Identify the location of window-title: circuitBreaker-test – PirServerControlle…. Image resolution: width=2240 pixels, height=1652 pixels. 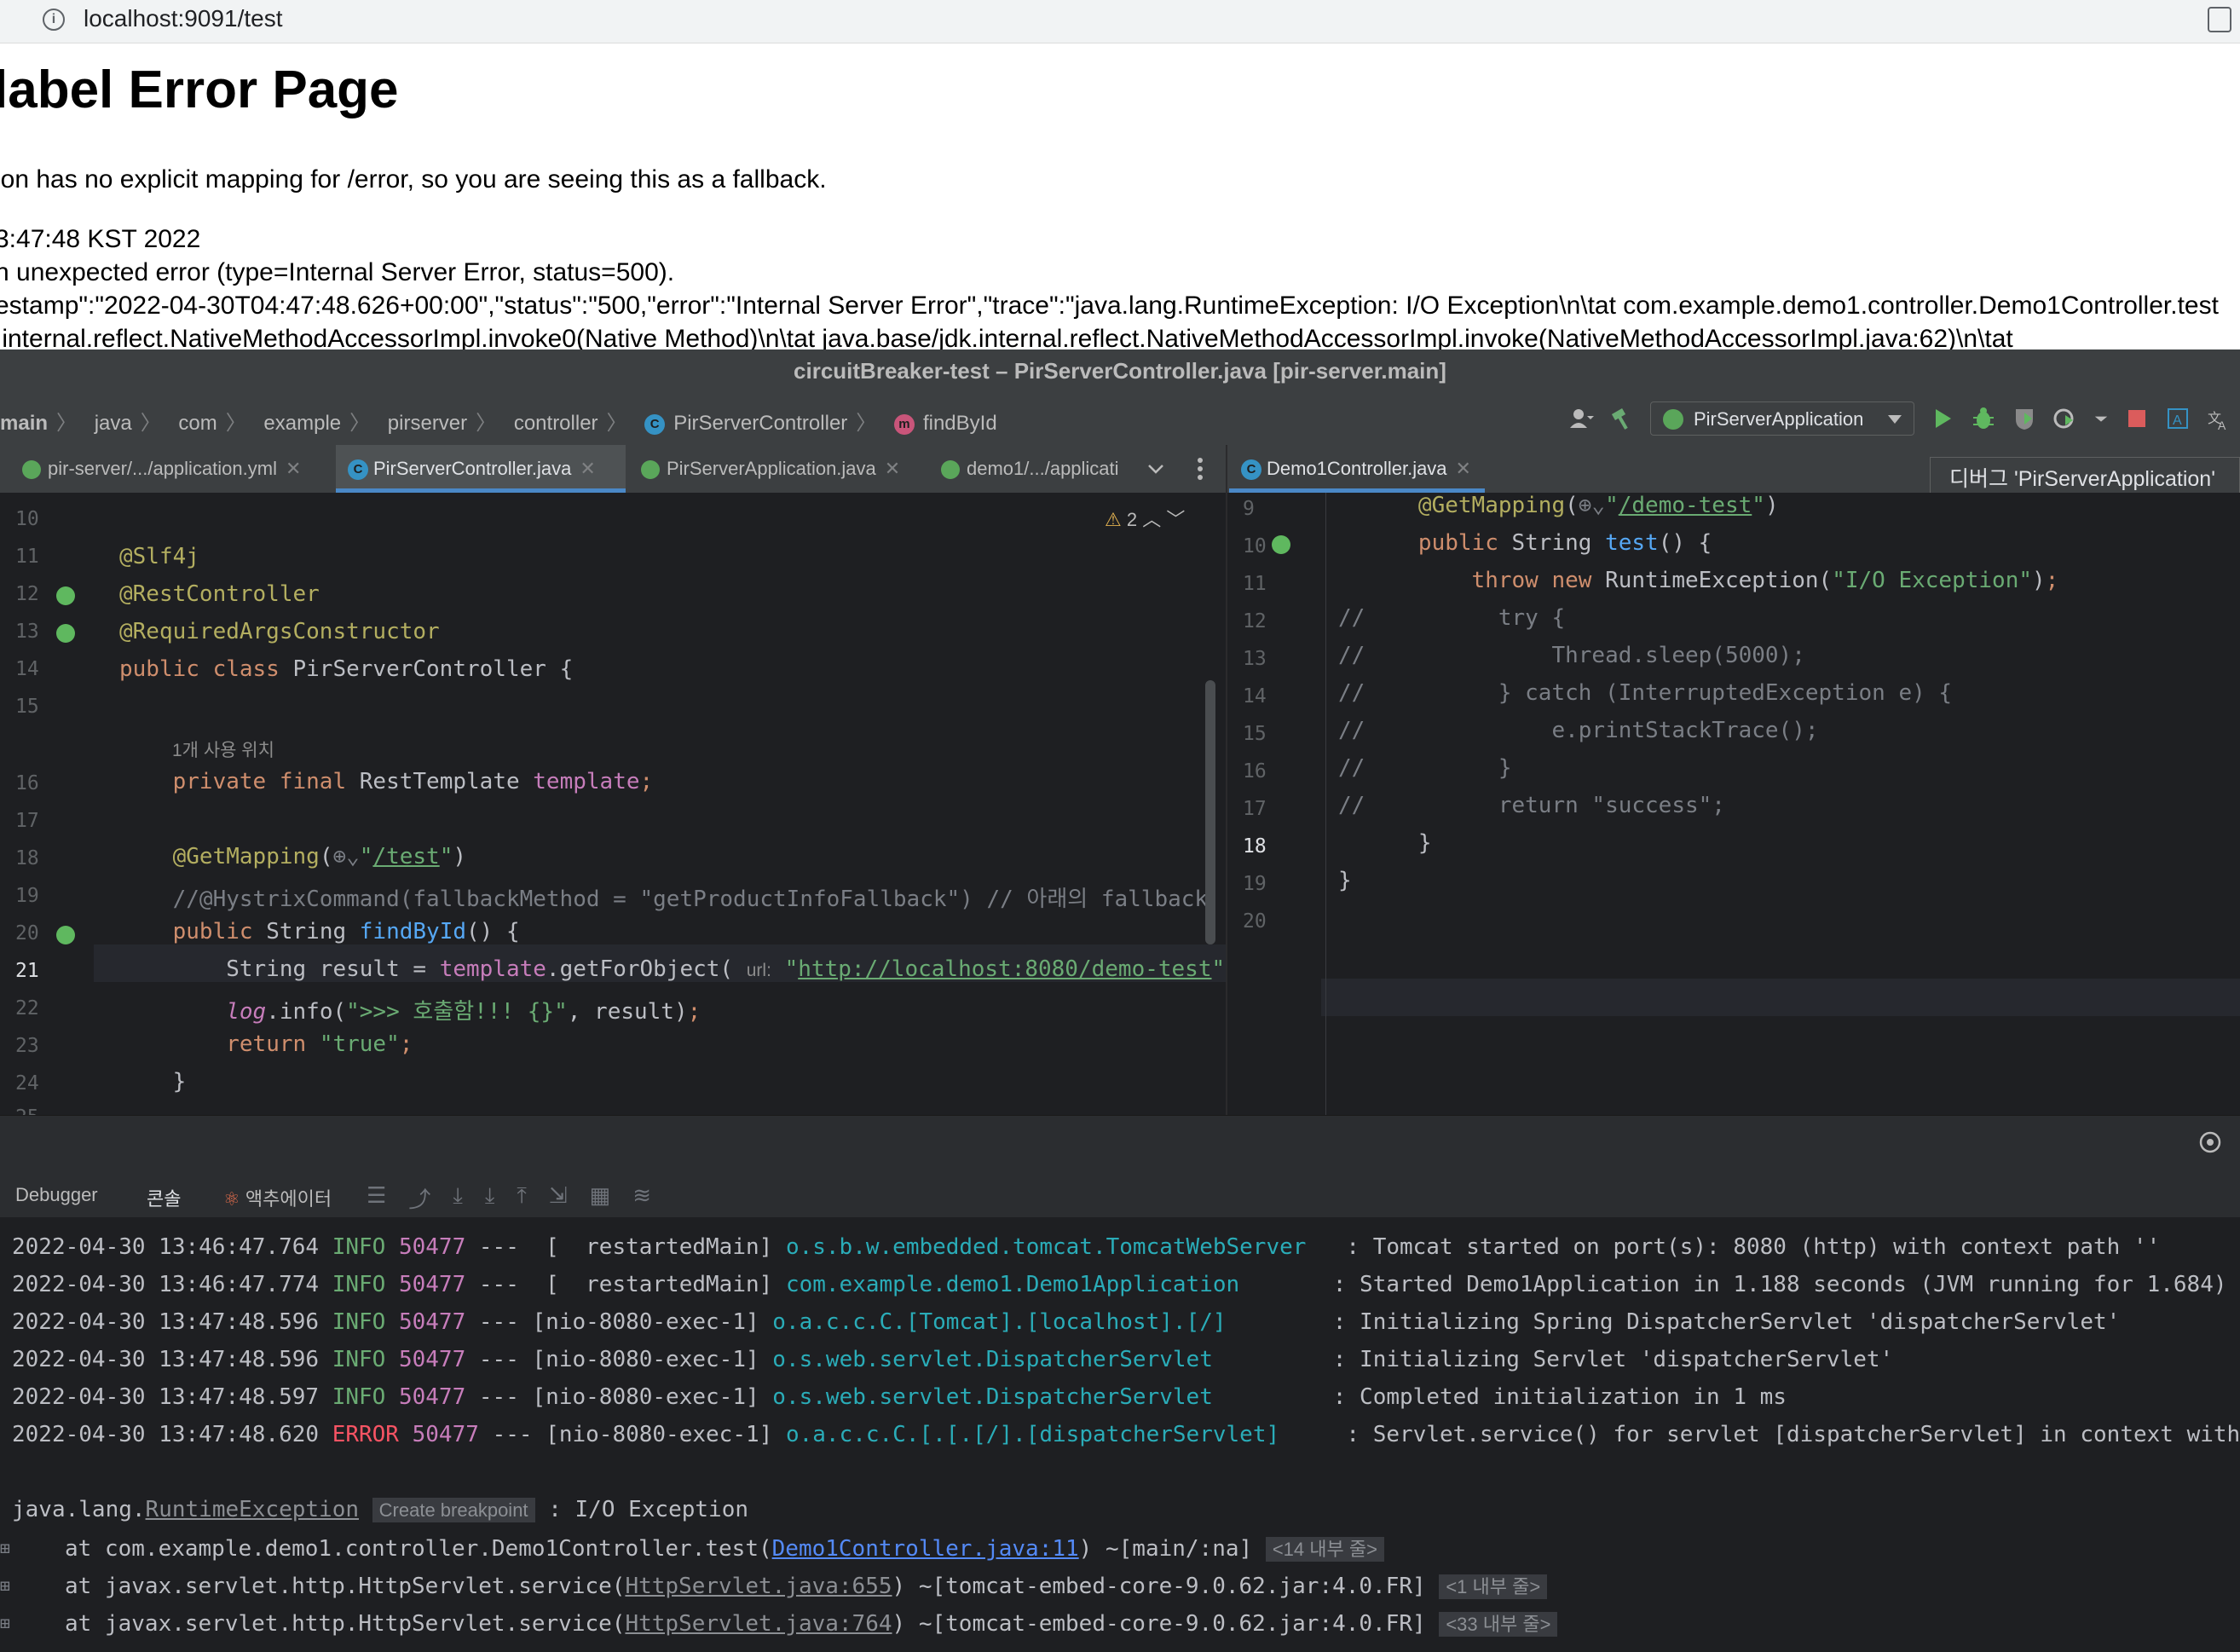
(1120, 371).